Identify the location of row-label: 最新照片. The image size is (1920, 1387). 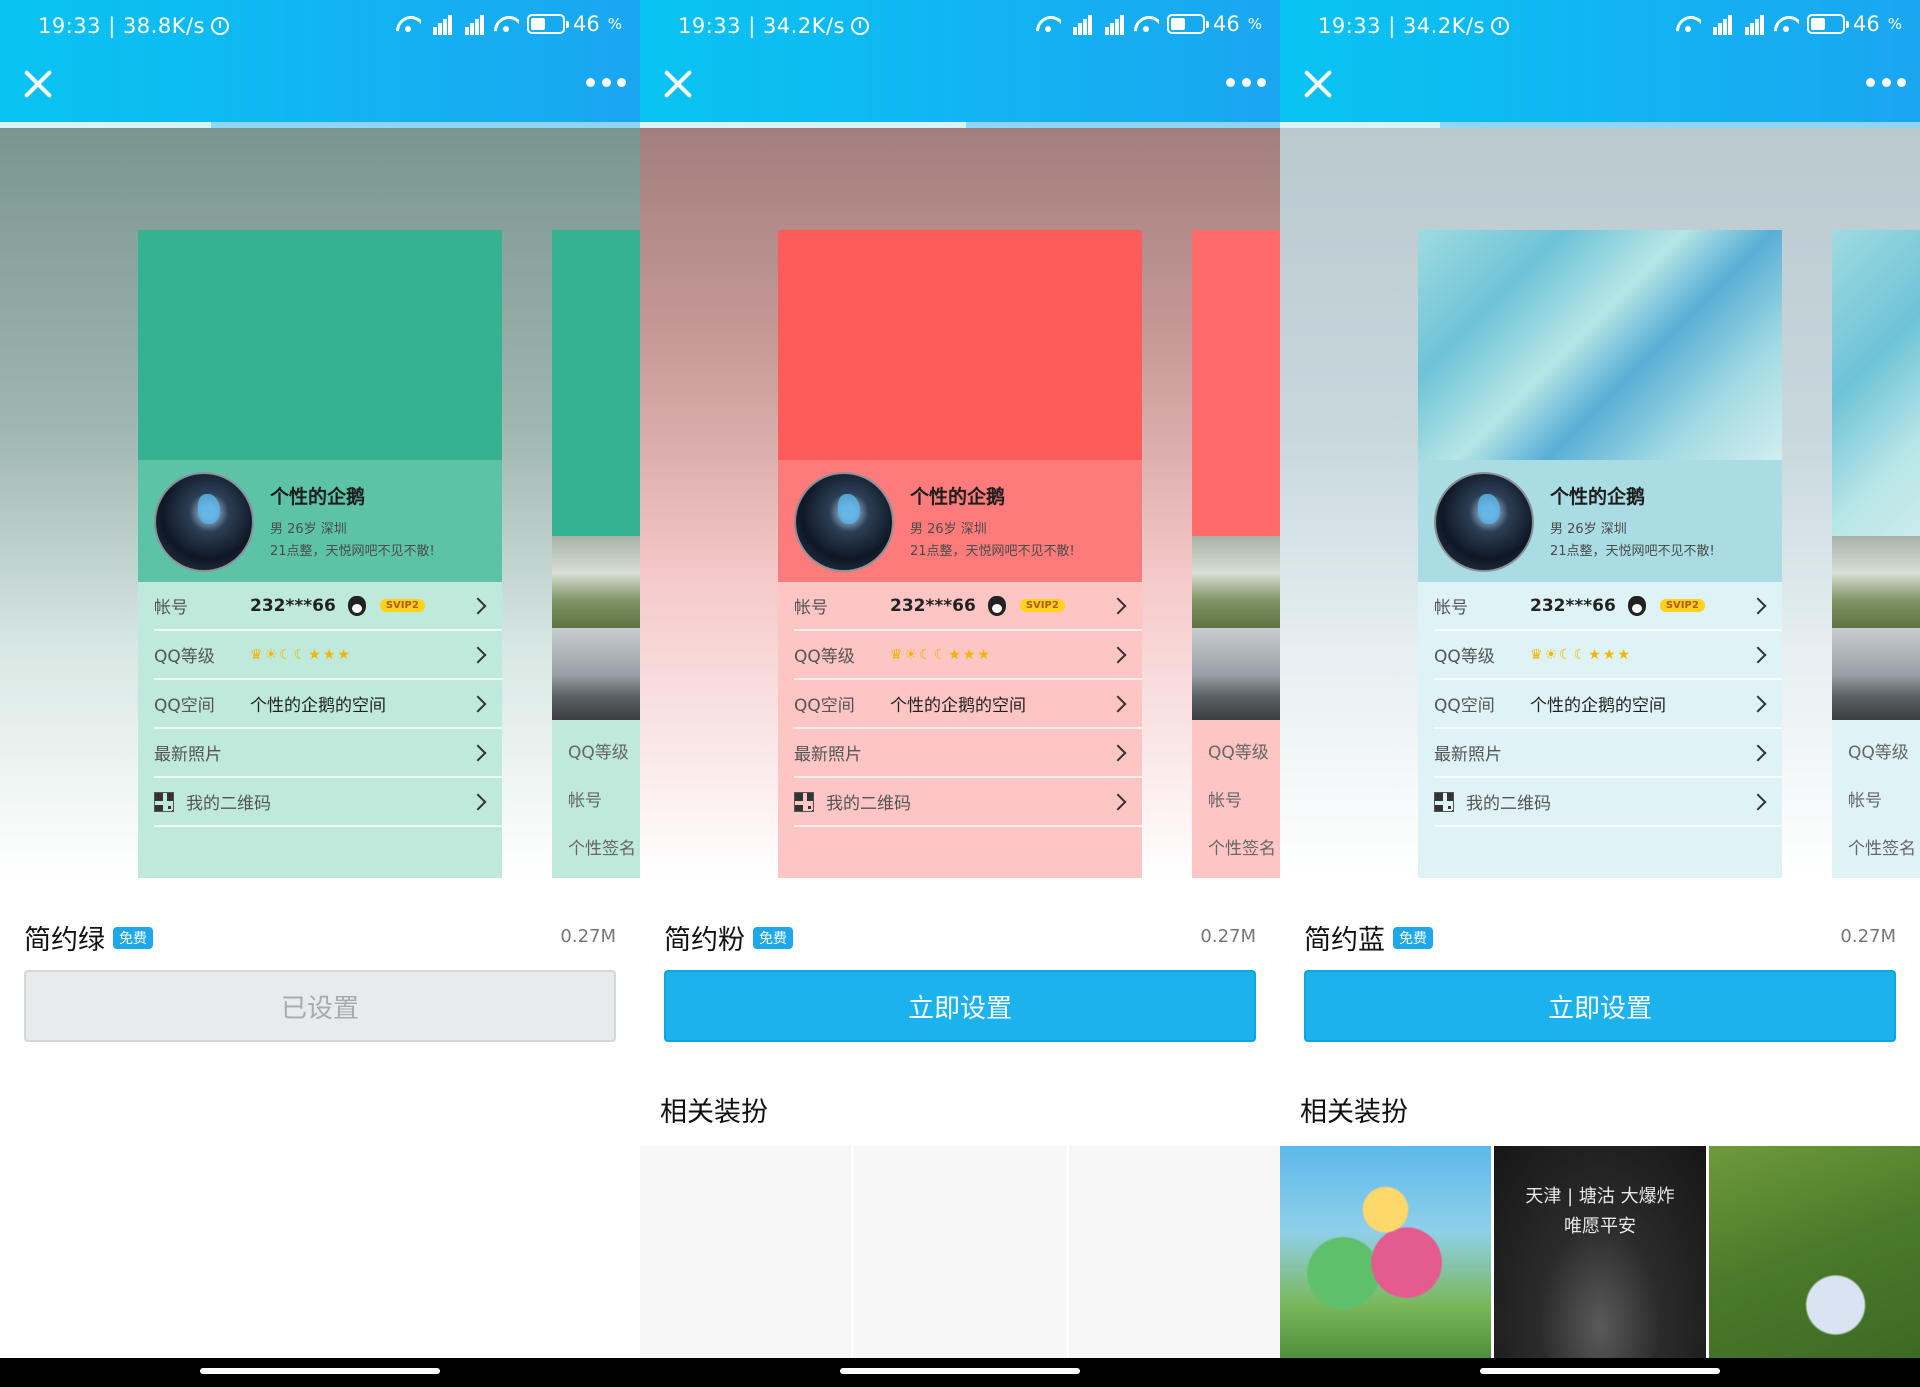
(1468, 755).